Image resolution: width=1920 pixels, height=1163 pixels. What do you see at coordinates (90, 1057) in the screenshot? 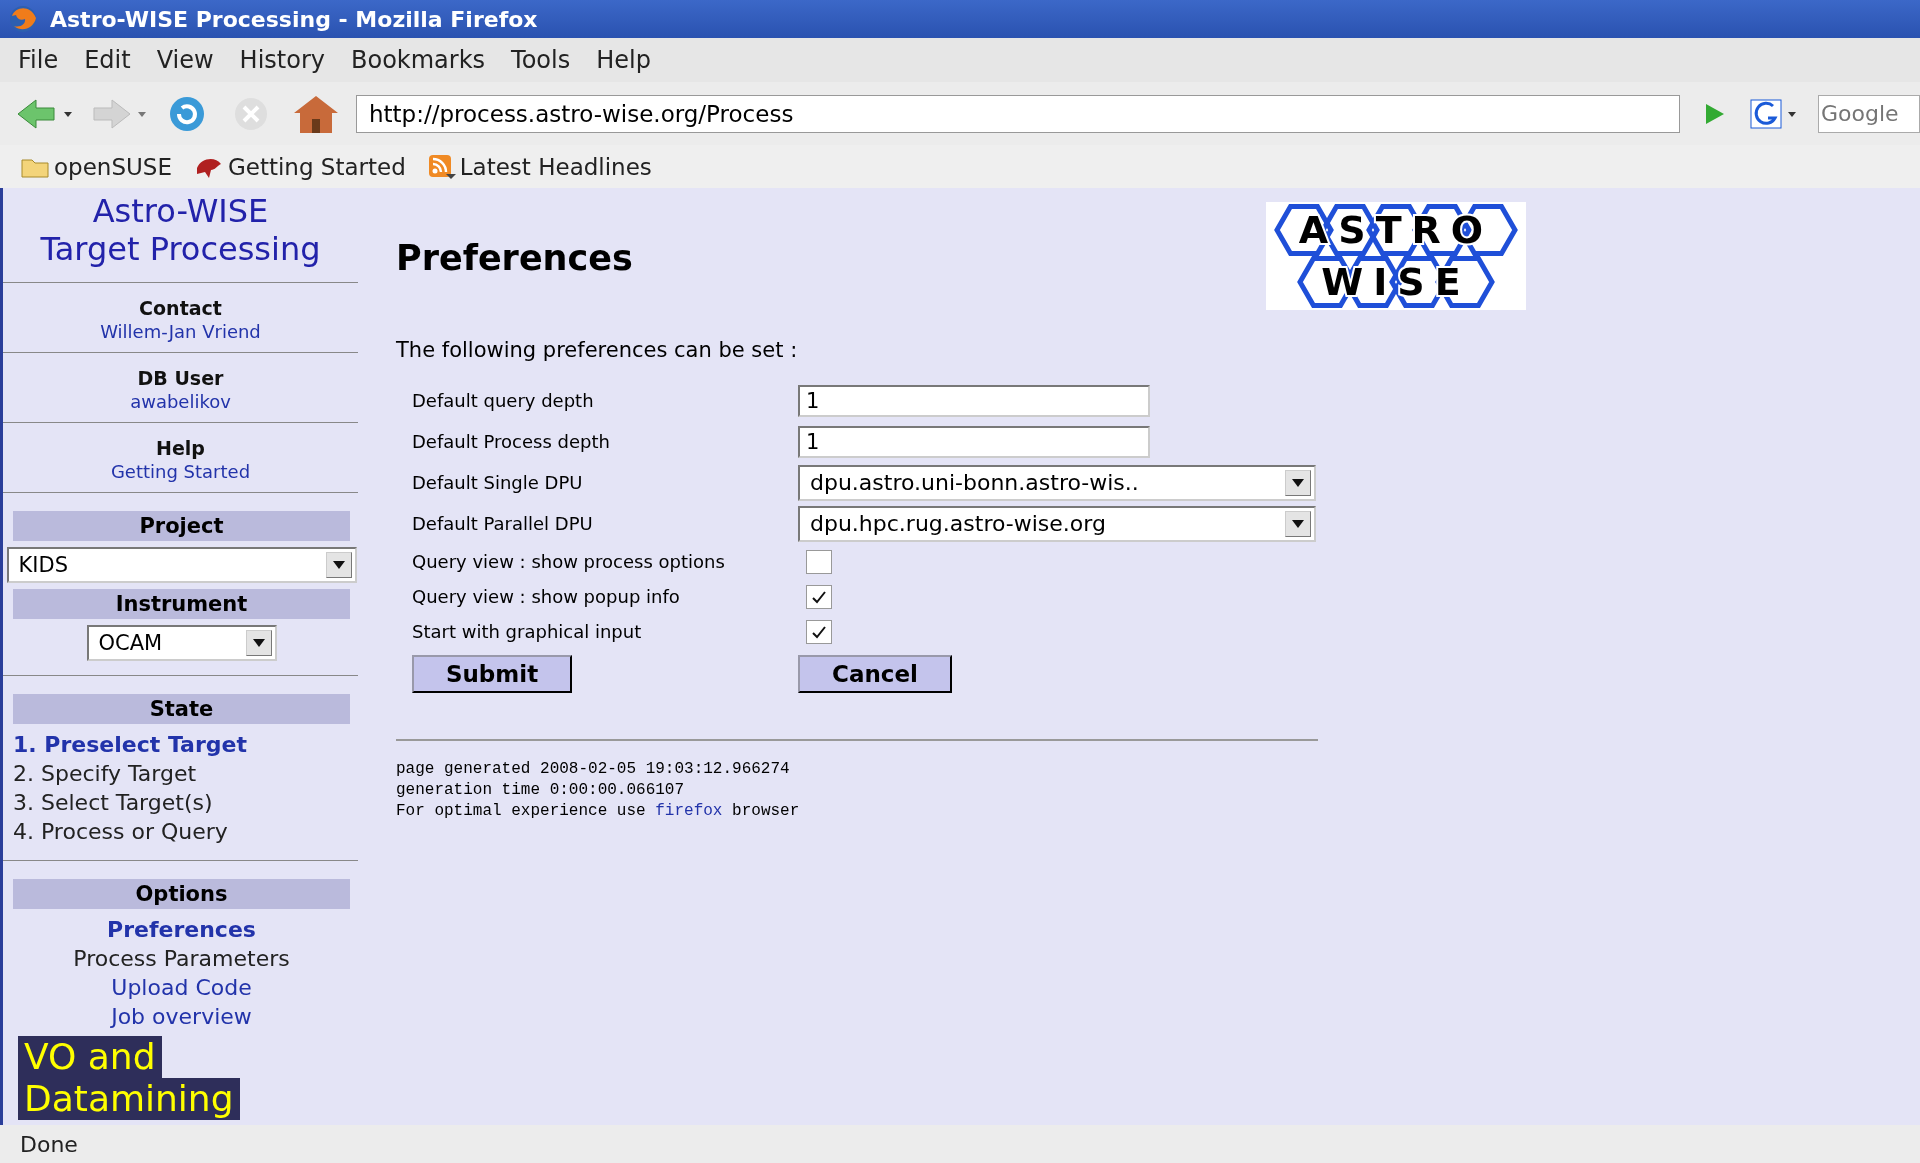
I see `overlay-title: VO and` at bounding box center [90, 1057].